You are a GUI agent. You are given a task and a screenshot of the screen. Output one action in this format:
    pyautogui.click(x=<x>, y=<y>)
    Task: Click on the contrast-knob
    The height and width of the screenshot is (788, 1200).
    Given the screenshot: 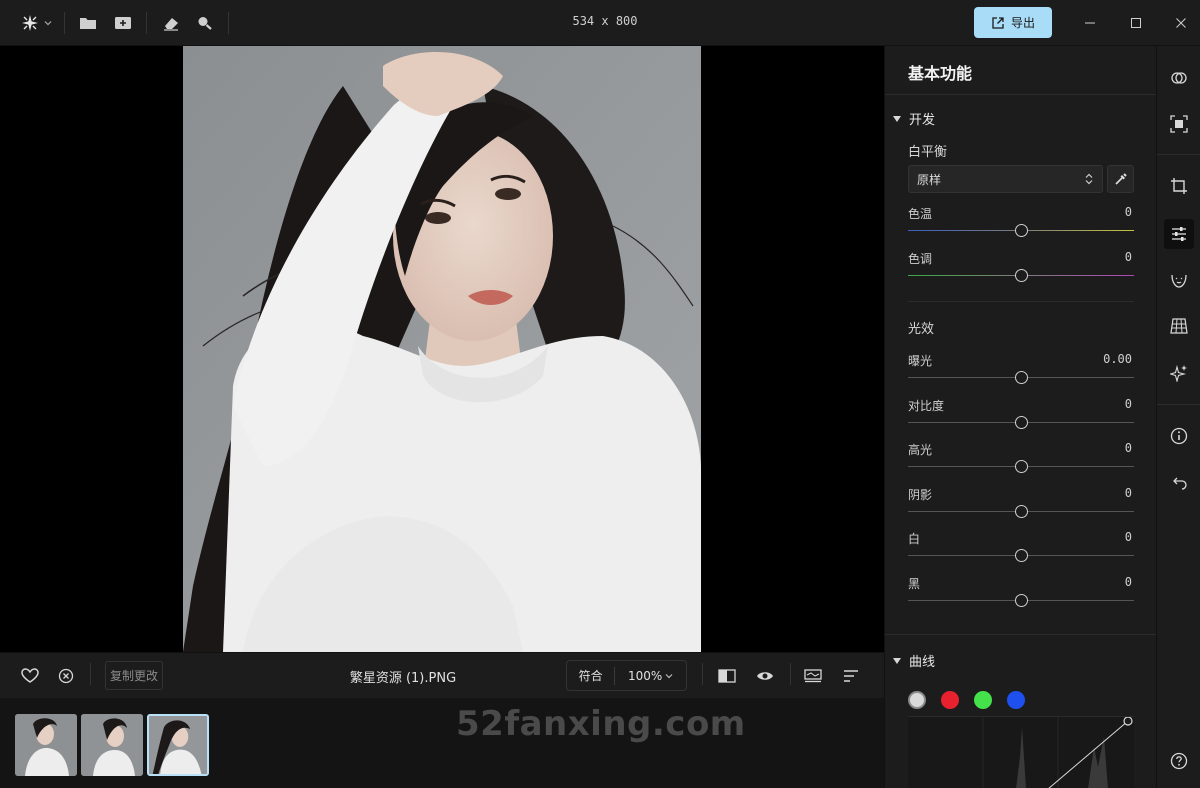 What is the action you would take?
    pyautogui.click(x=1021, y=422)
    